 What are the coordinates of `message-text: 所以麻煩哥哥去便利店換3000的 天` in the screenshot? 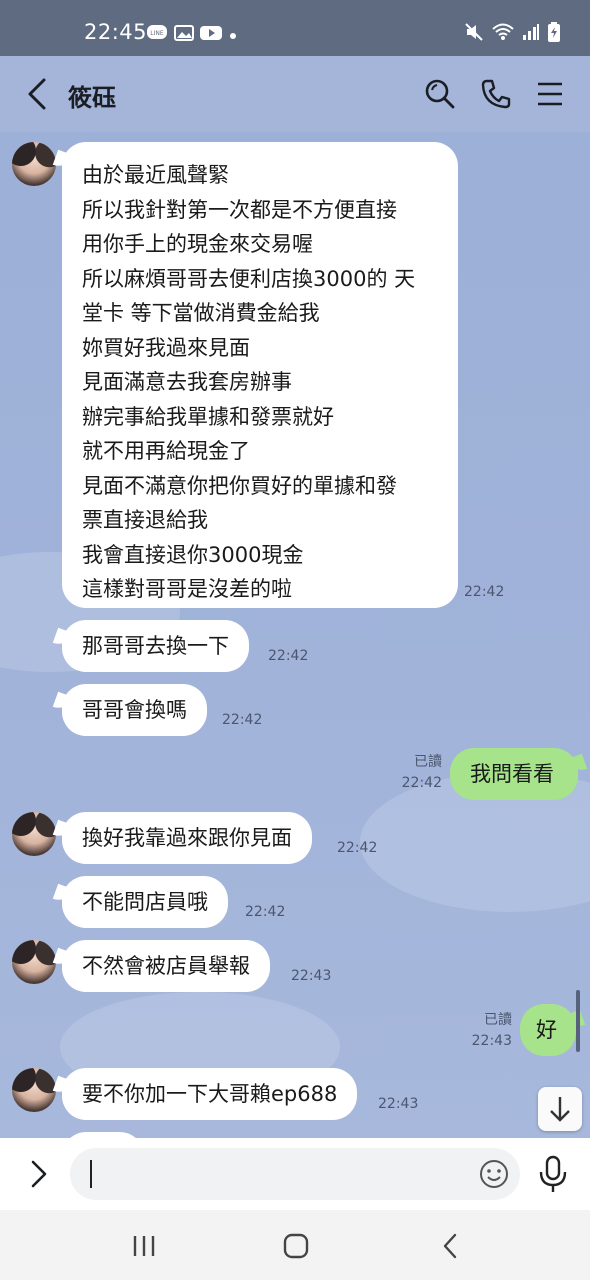 It's located at (249, 278).